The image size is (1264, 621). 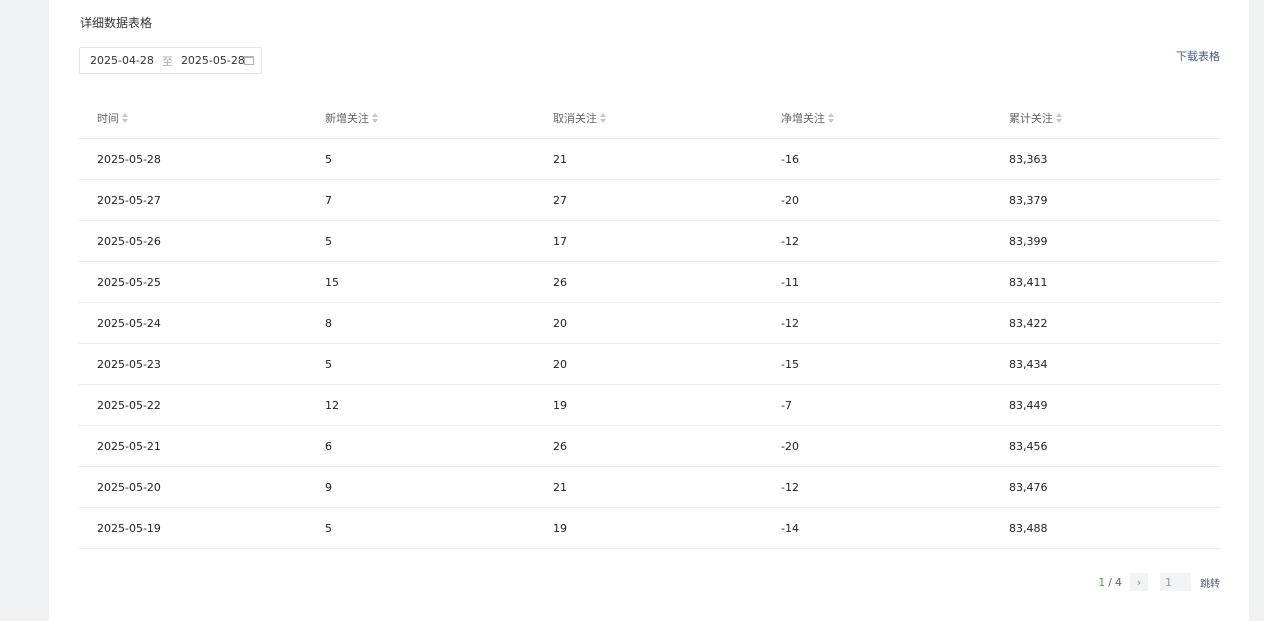 I want to click on cell-total-follow: 83,379, so click(x=1028, y=200).